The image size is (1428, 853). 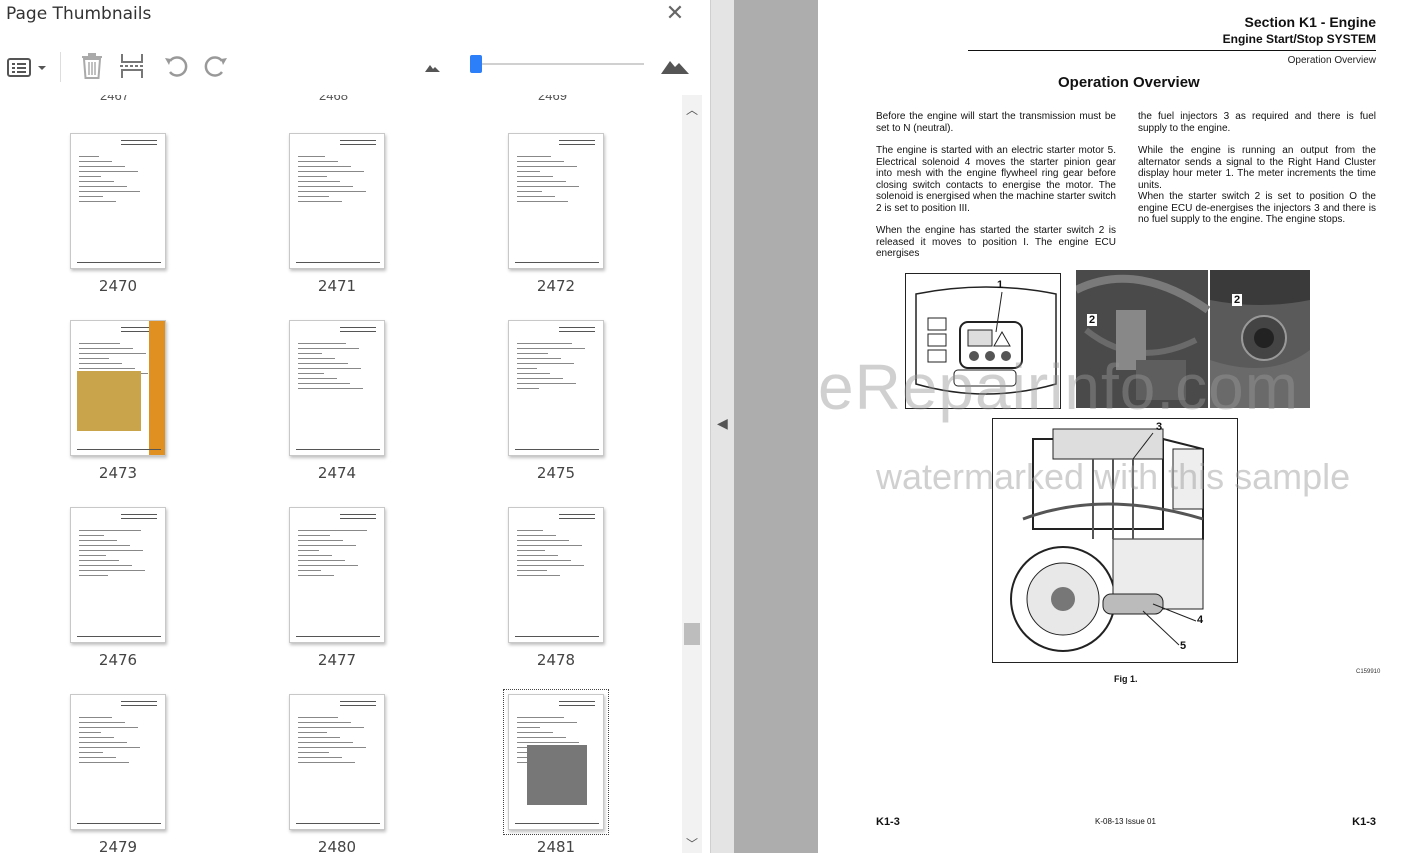 What do you see at coordinates (337, 660) in the screenshot?
I see `thumbnail-page-number: 2477` at bounding box center [337, 660].